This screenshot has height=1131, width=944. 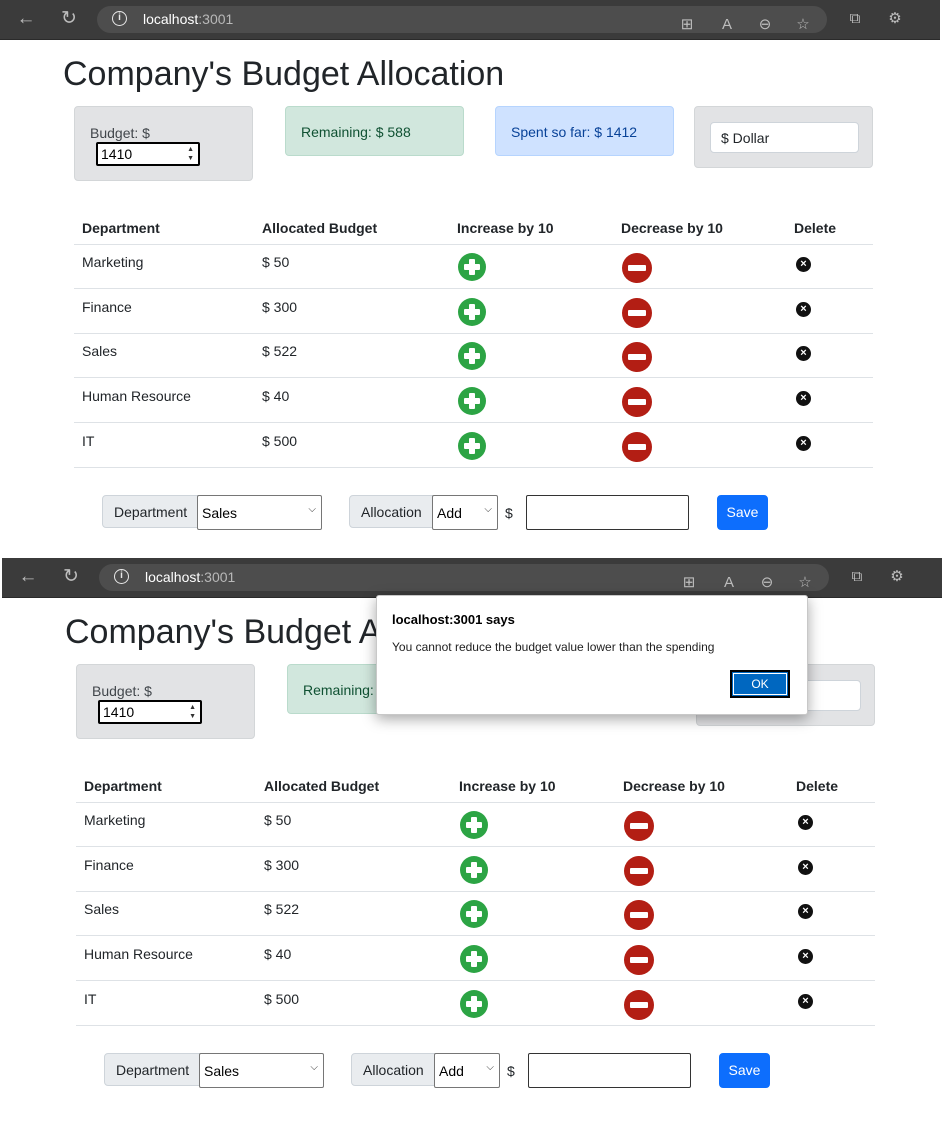 I want to click on table-row: Marketing $ 50 ×, so click(x=475, y=824).